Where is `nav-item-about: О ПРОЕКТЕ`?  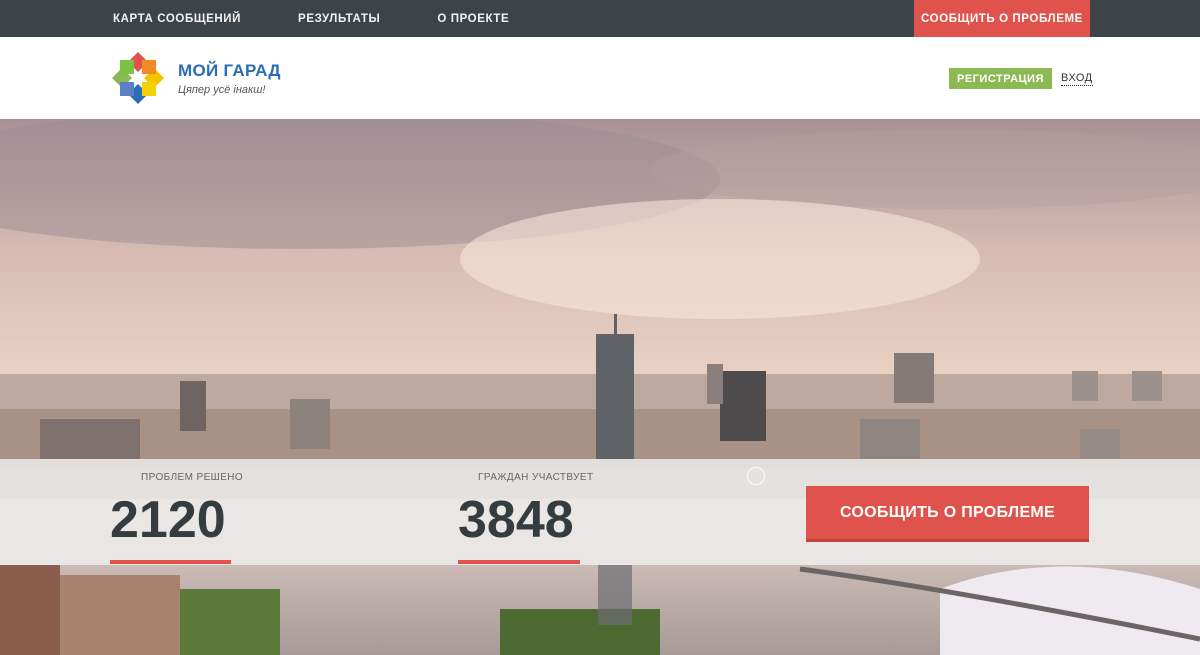 nav-item-about: О ПРОЕКТЕ is located at coordinates (473, 19).